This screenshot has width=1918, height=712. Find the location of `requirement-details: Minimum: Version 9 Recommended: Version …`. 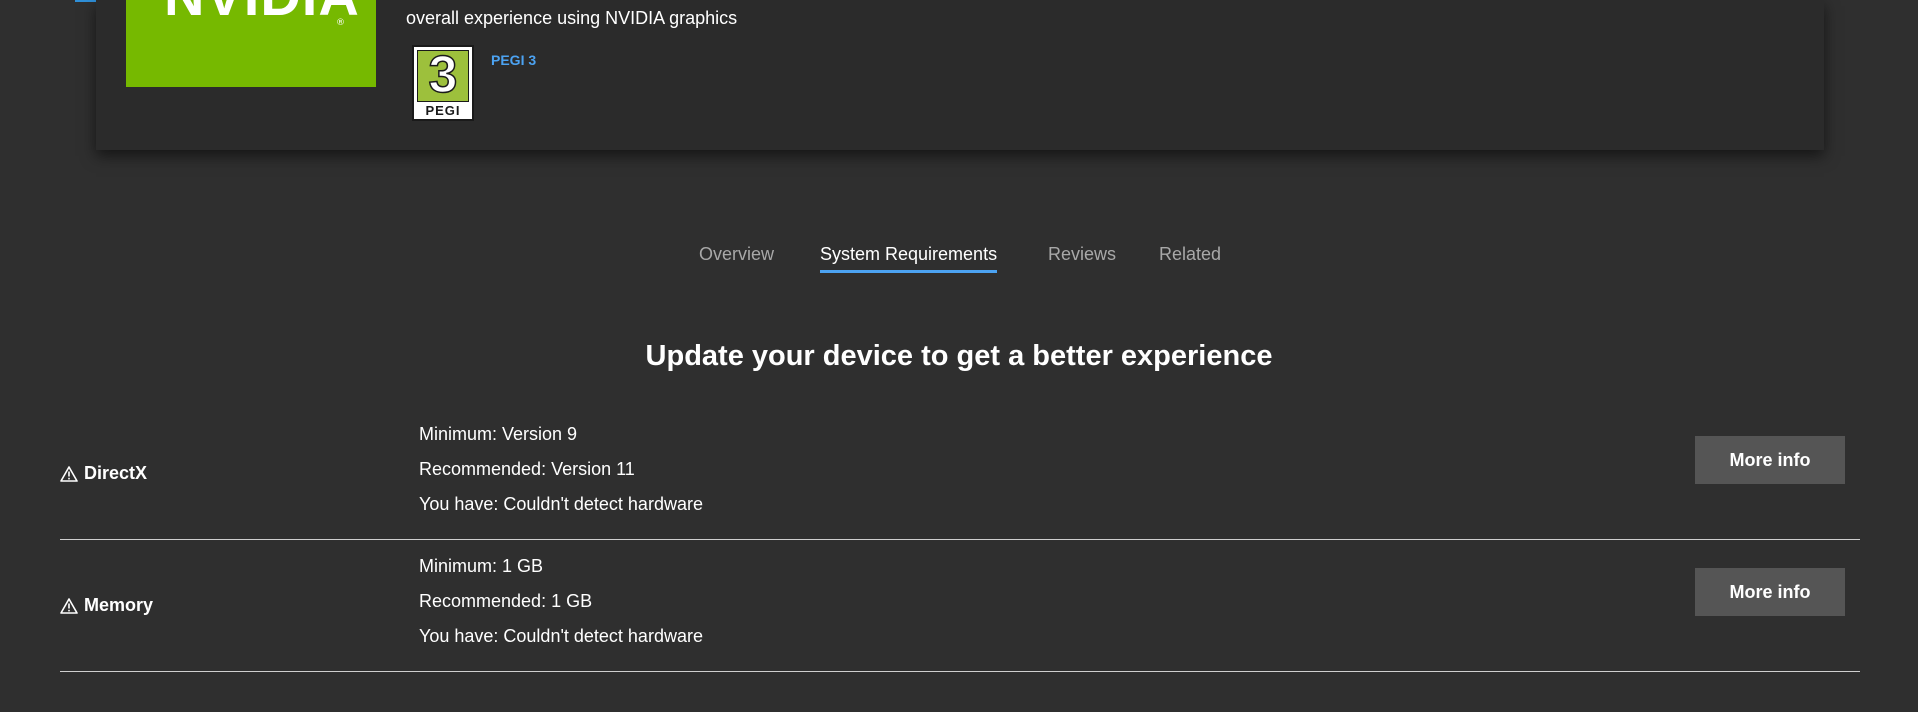

requirement-details: Minimum: Version 9 Recommended: Version … is located at coordinates (561, 476).